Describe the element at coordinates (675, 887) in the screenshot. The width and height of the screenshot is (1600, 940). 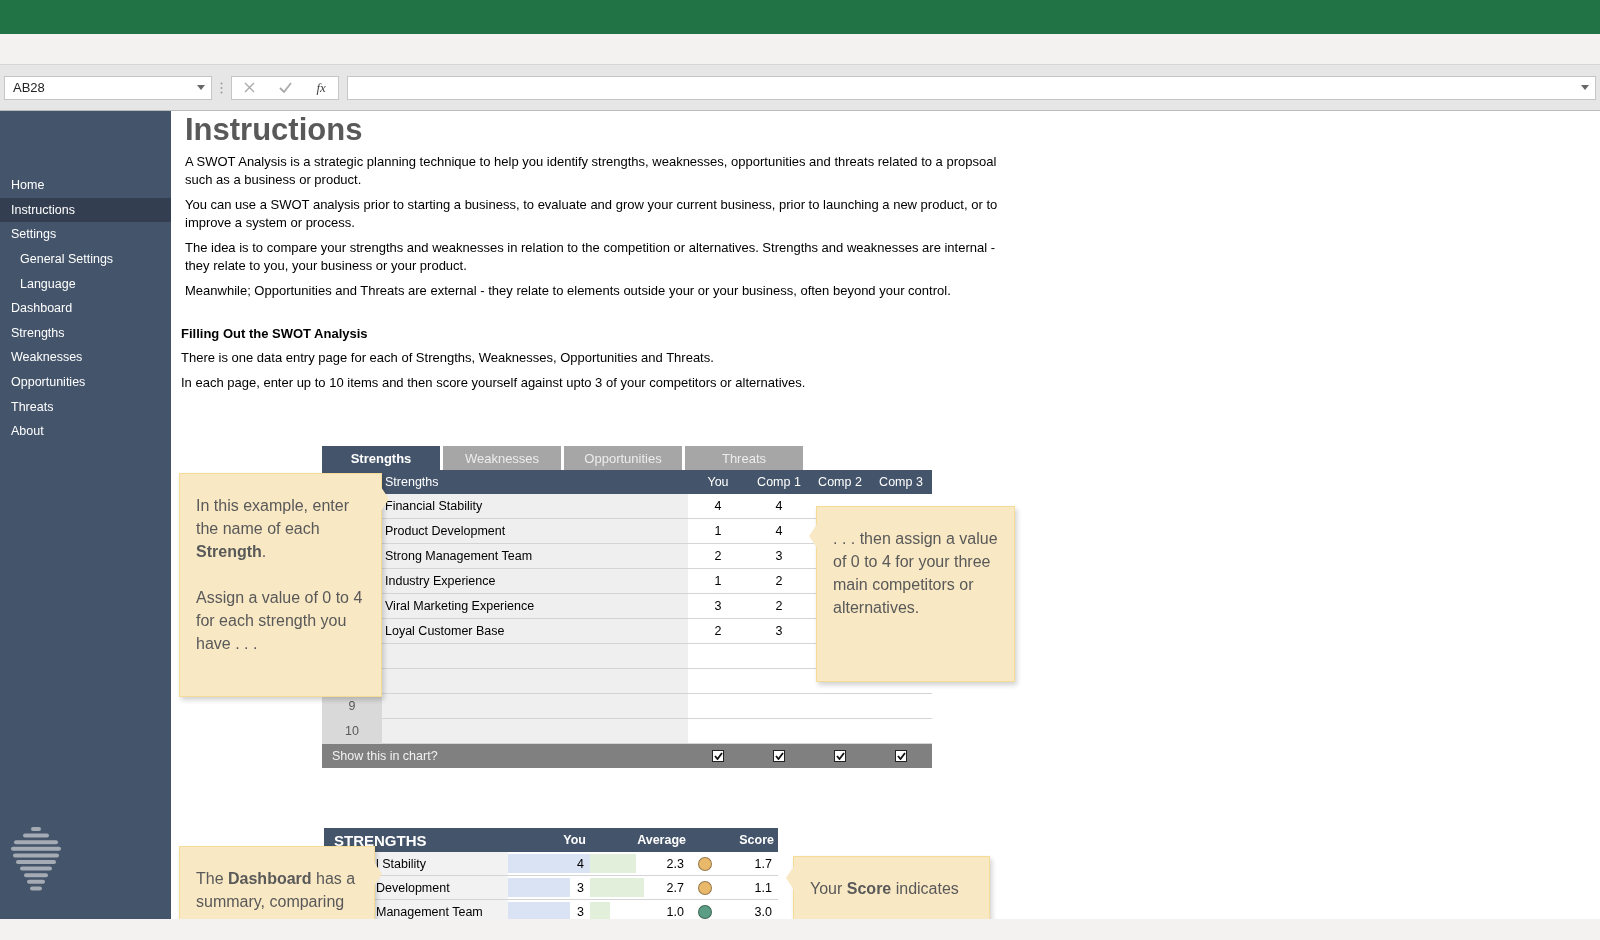
I see `value-label: 2.7` at that location.